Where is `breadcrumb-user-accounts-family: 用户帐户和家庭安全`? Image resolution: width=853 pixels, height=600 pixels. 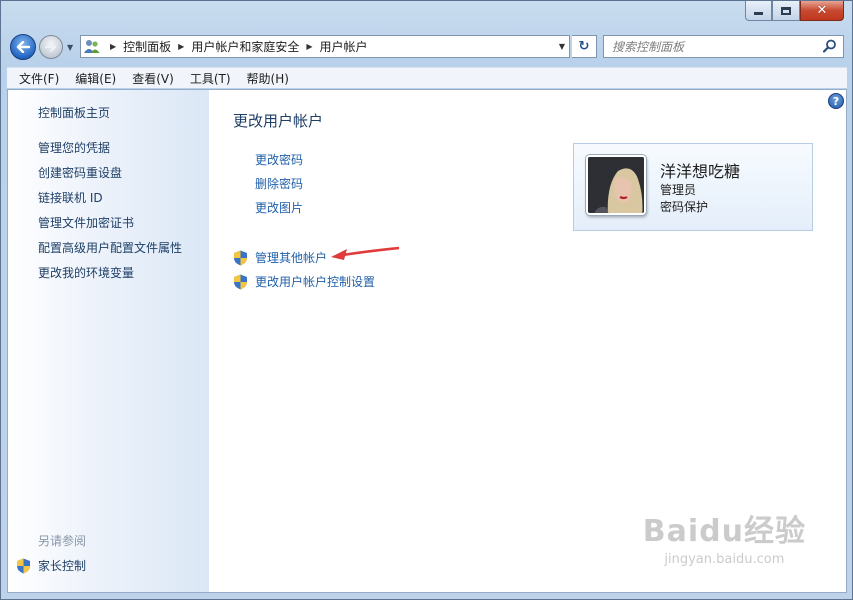 breadcrumb-user-accounts-family: 用户帐户和家庭安全 is located at coordinates (245, 46).